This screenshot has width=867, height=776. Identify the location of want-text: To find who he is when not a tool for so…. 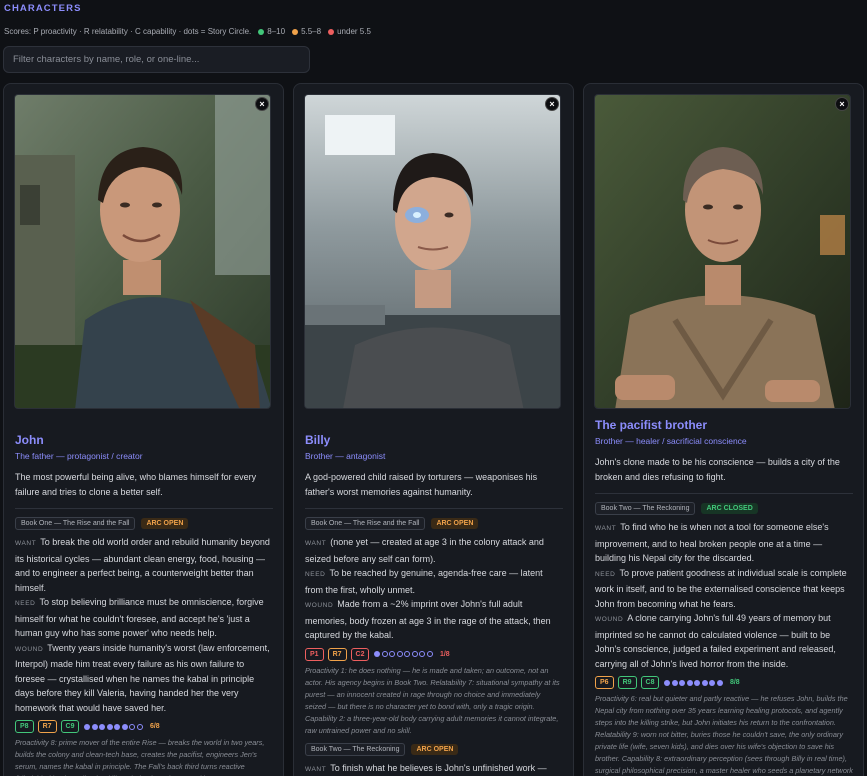
(712, 542).